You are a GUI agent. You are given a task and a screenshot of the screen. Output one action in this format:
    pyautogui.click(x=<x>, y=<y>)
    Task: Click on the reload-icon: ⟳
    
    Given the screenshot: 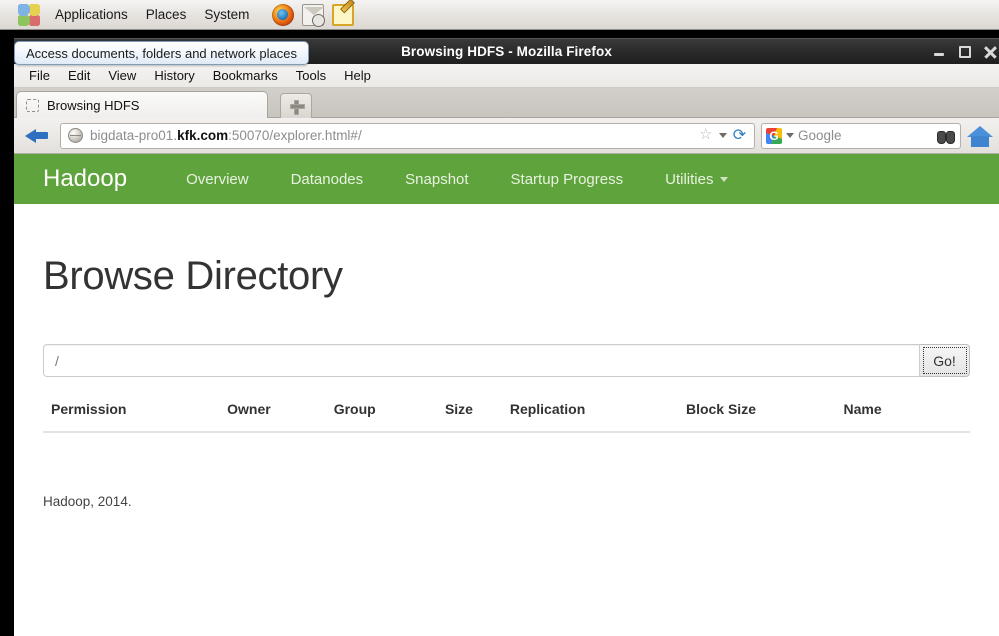 What is the action you would take?
    pyautogui.click(x=739, y=135)
    